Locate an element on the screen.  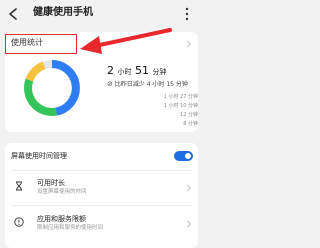
donut-segment-green is located at coordinates (40, 97).